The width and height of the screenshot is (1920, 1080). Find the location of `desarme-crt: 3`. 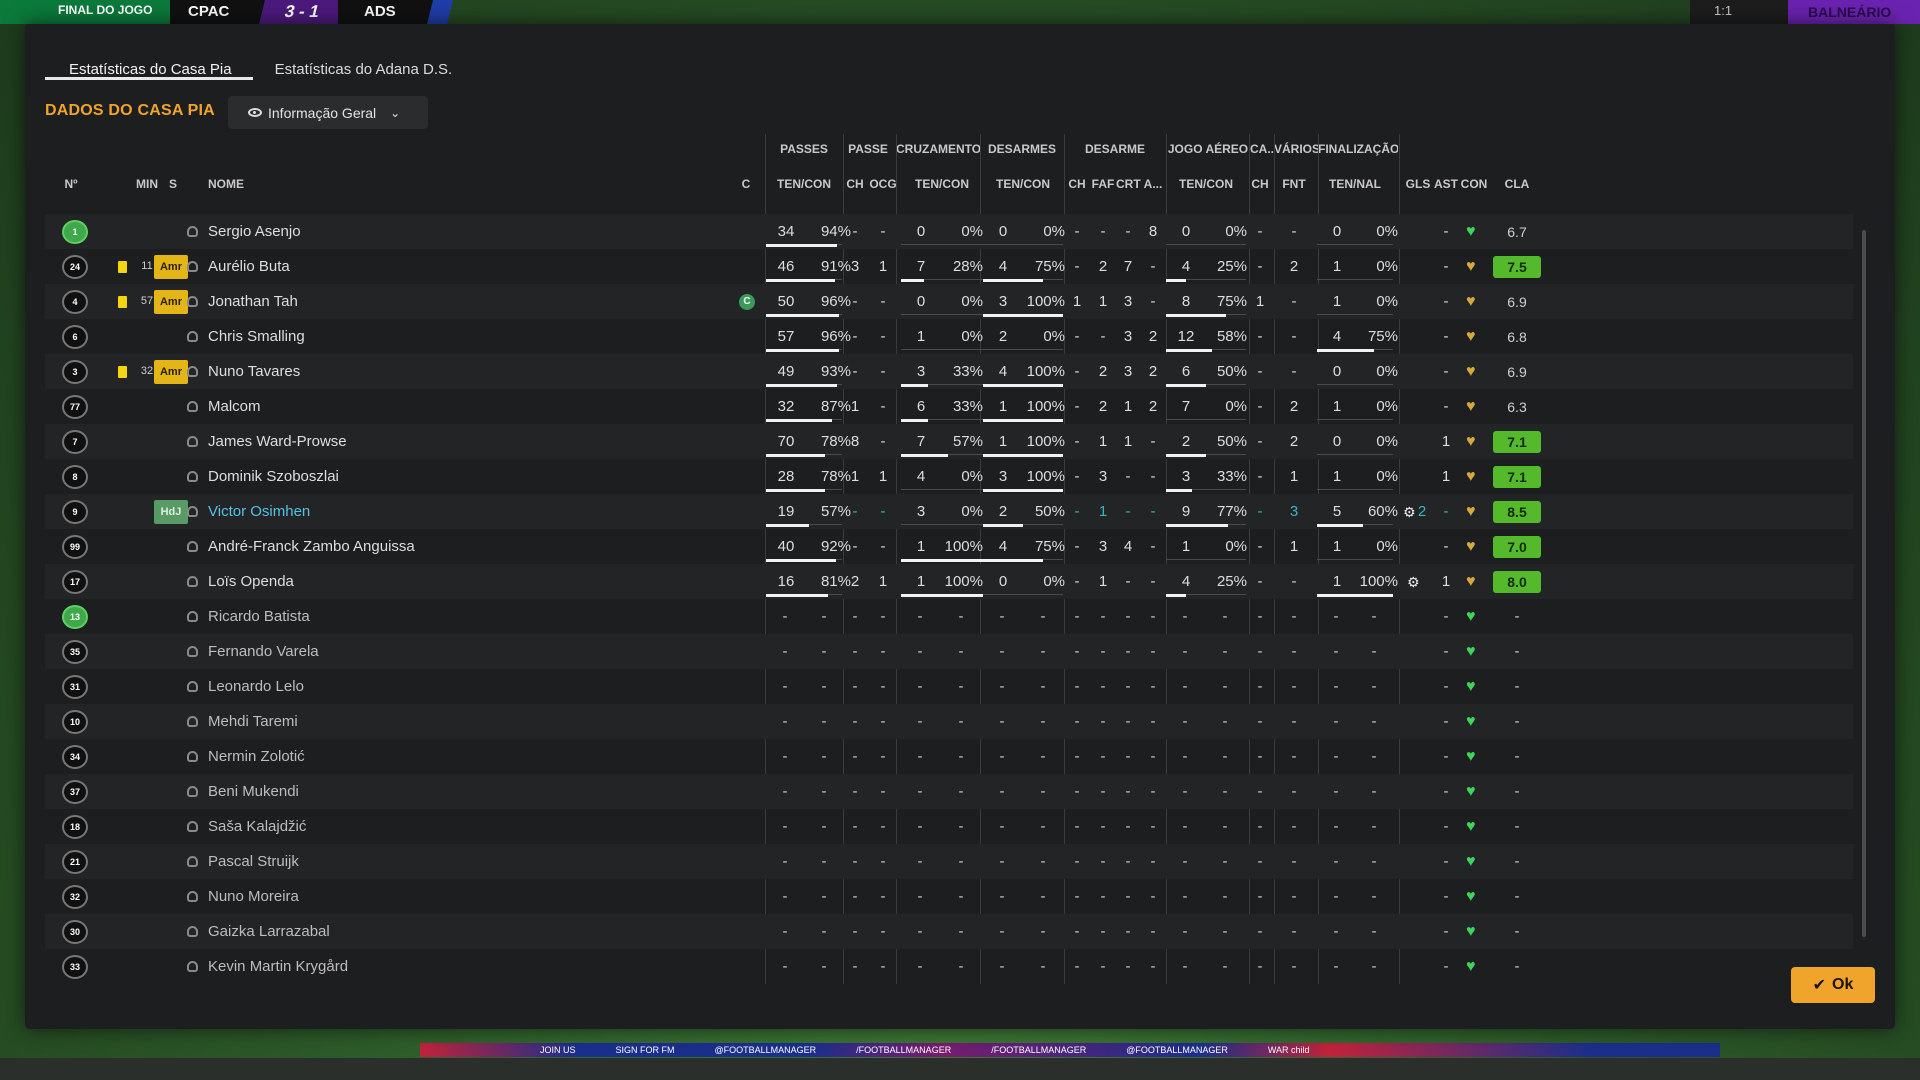

desarme-crt: 3 is located at coordinates (1128, 336).